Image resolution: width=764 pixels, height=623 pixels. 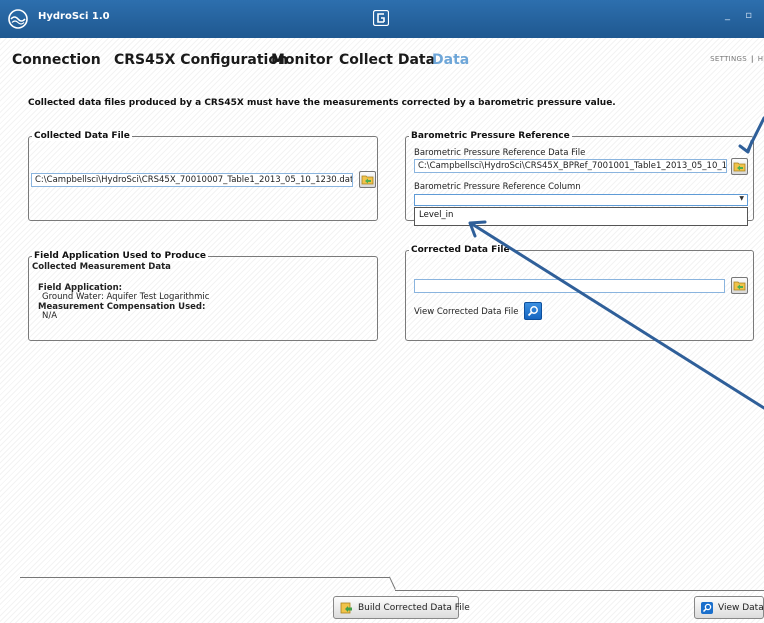 I want to click on view-data-label: View Data, so click(x=741, y=607).